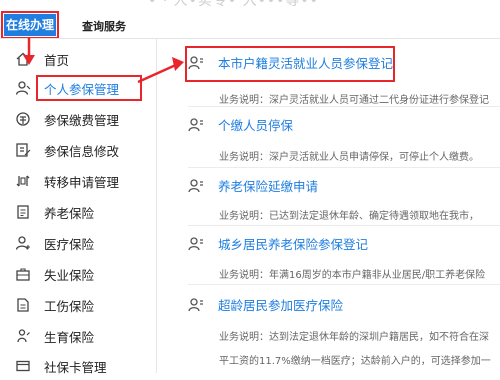 The height and width of the screenshot is (380, 500). I want to click on service-description-continued: 平工资的11.7%缴纳一档医疗；达龄前入户的，可选择参加一, so click(355, 361).